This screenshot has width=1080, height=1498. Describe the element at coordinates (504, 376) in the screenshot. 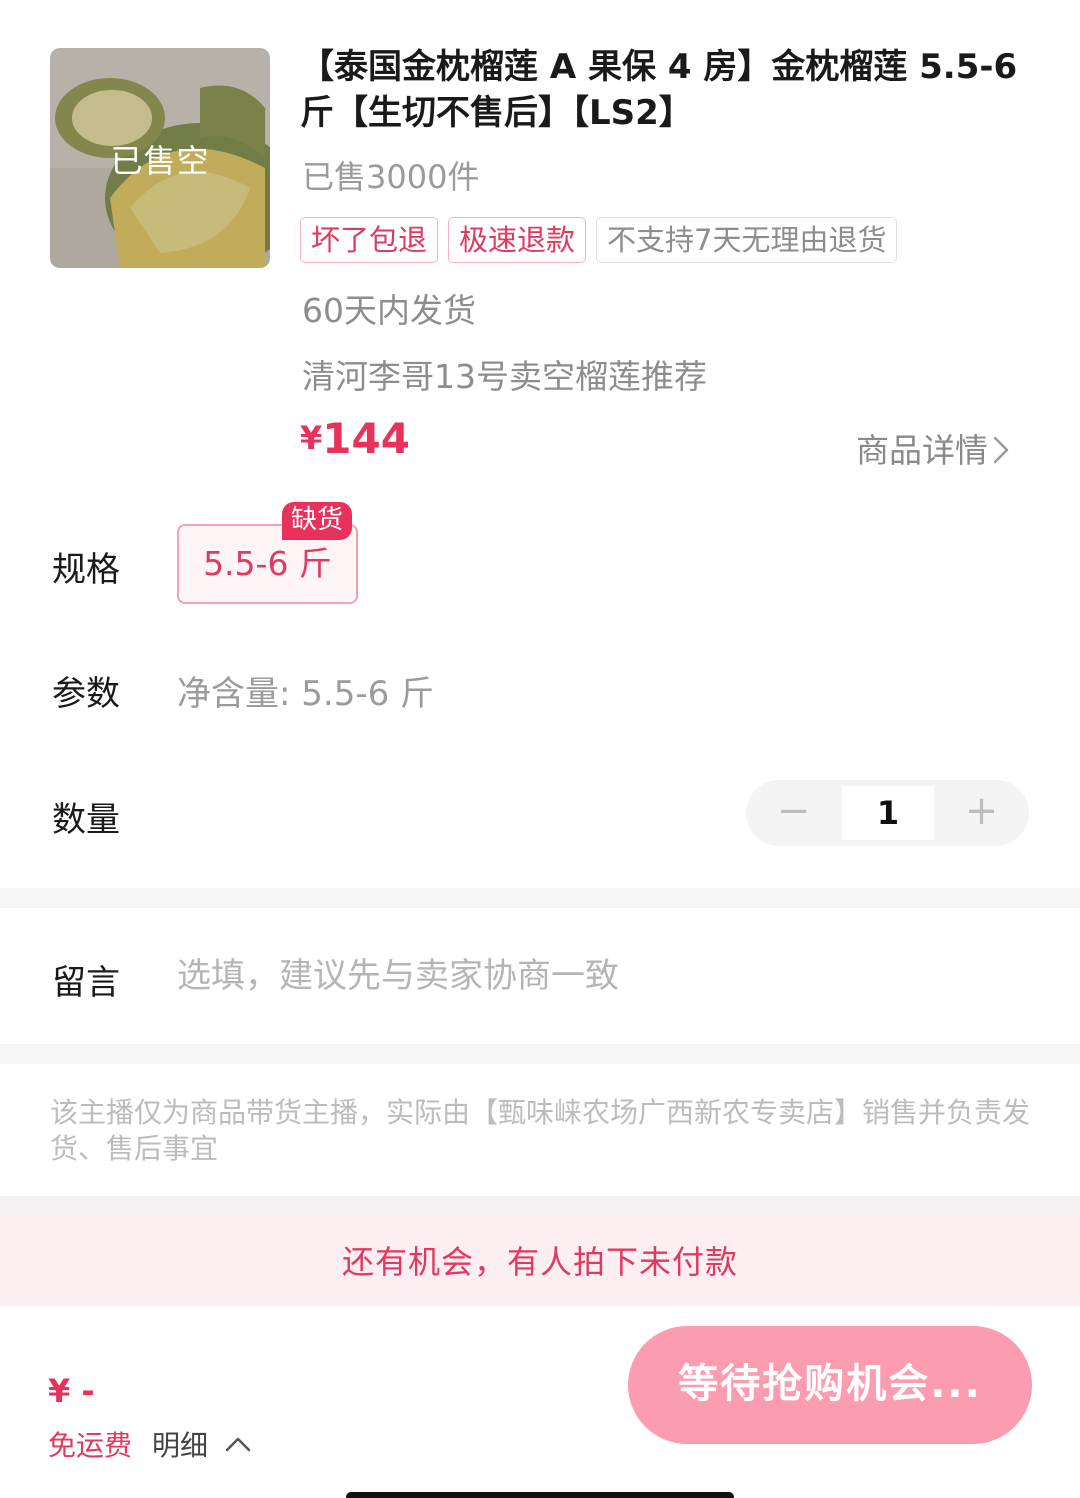

I see `recommendation-text: 清河李哥13号卖空榴莲推荐` at that location.